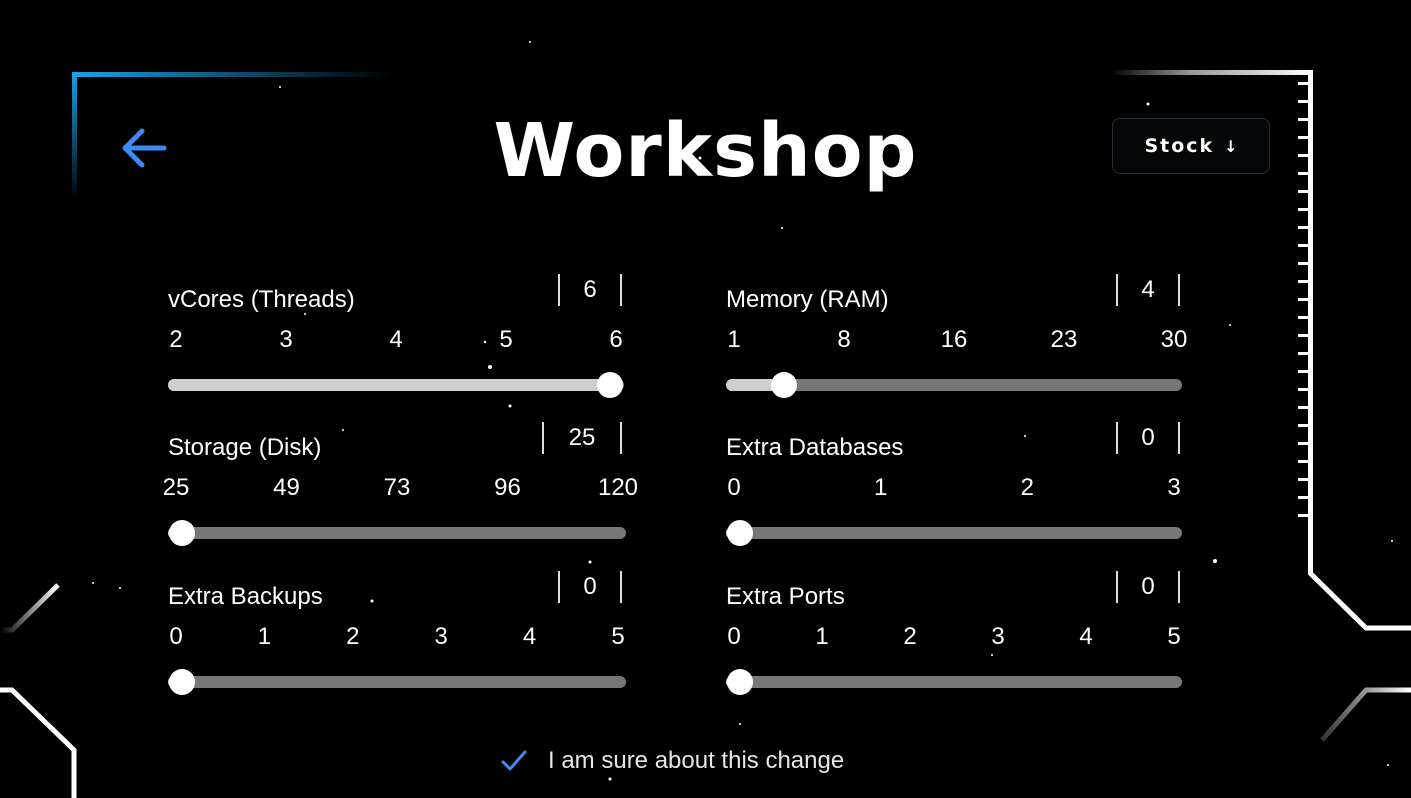 This screenshot has height=798, width=1411. What do you see at coordinates (1148, 290) in the screenshot?
I see `slider-value: 4` at bounding box center [1148, 290].